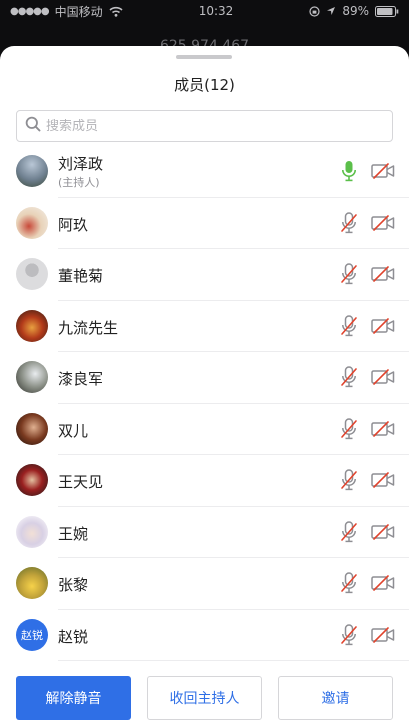  Describe the element at coordinates (88, 327) in the screenshot. I see `member-name: 九流先生` at that location.